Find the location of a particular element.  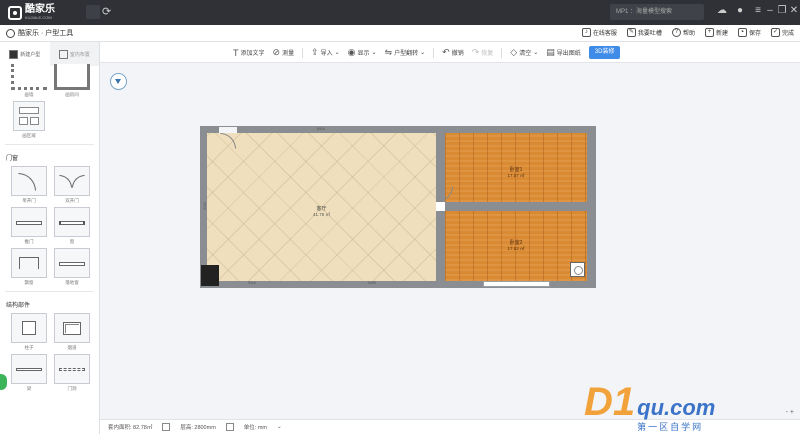

nav-back-button is located at coordinates (93, 12).